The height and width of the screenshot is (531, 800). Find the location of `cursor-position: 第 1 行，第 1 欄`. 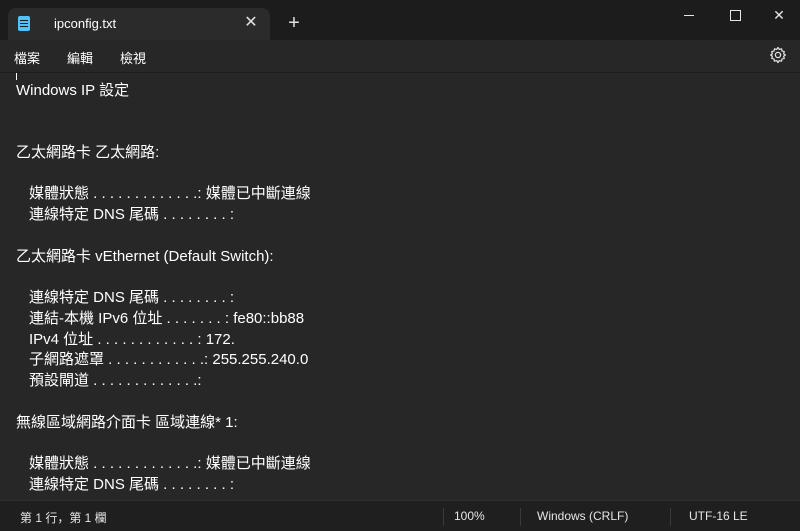

cursor-position: 第 1 行，第 1 欄 is located at coordinates (63, 518).